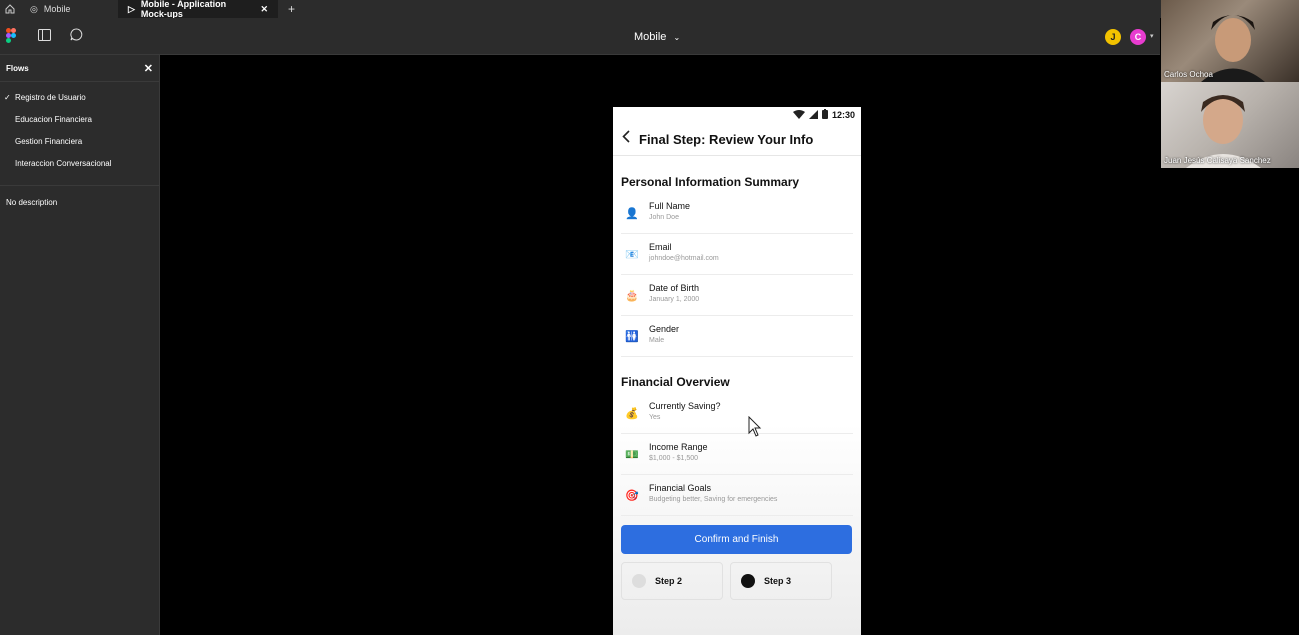  I want to click on video-tile-juan: Juan Jesús Calisaya Sanchez, so click(1230, 125).